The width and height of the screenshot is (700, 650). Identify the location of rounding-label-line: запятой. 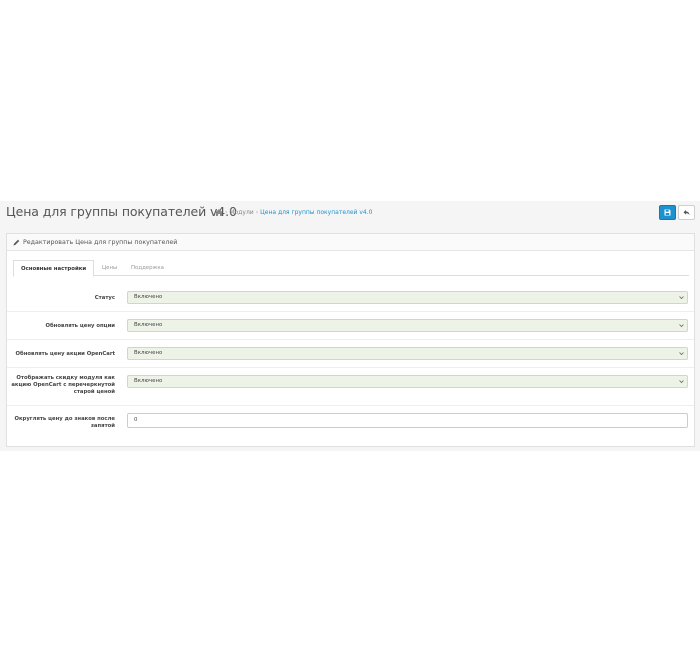
(102, 426).